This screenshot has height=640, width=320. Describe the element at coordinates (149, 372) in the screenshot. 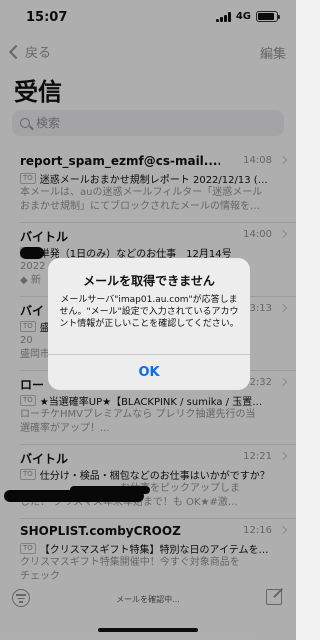

I see `ok-button: OK` at that location.